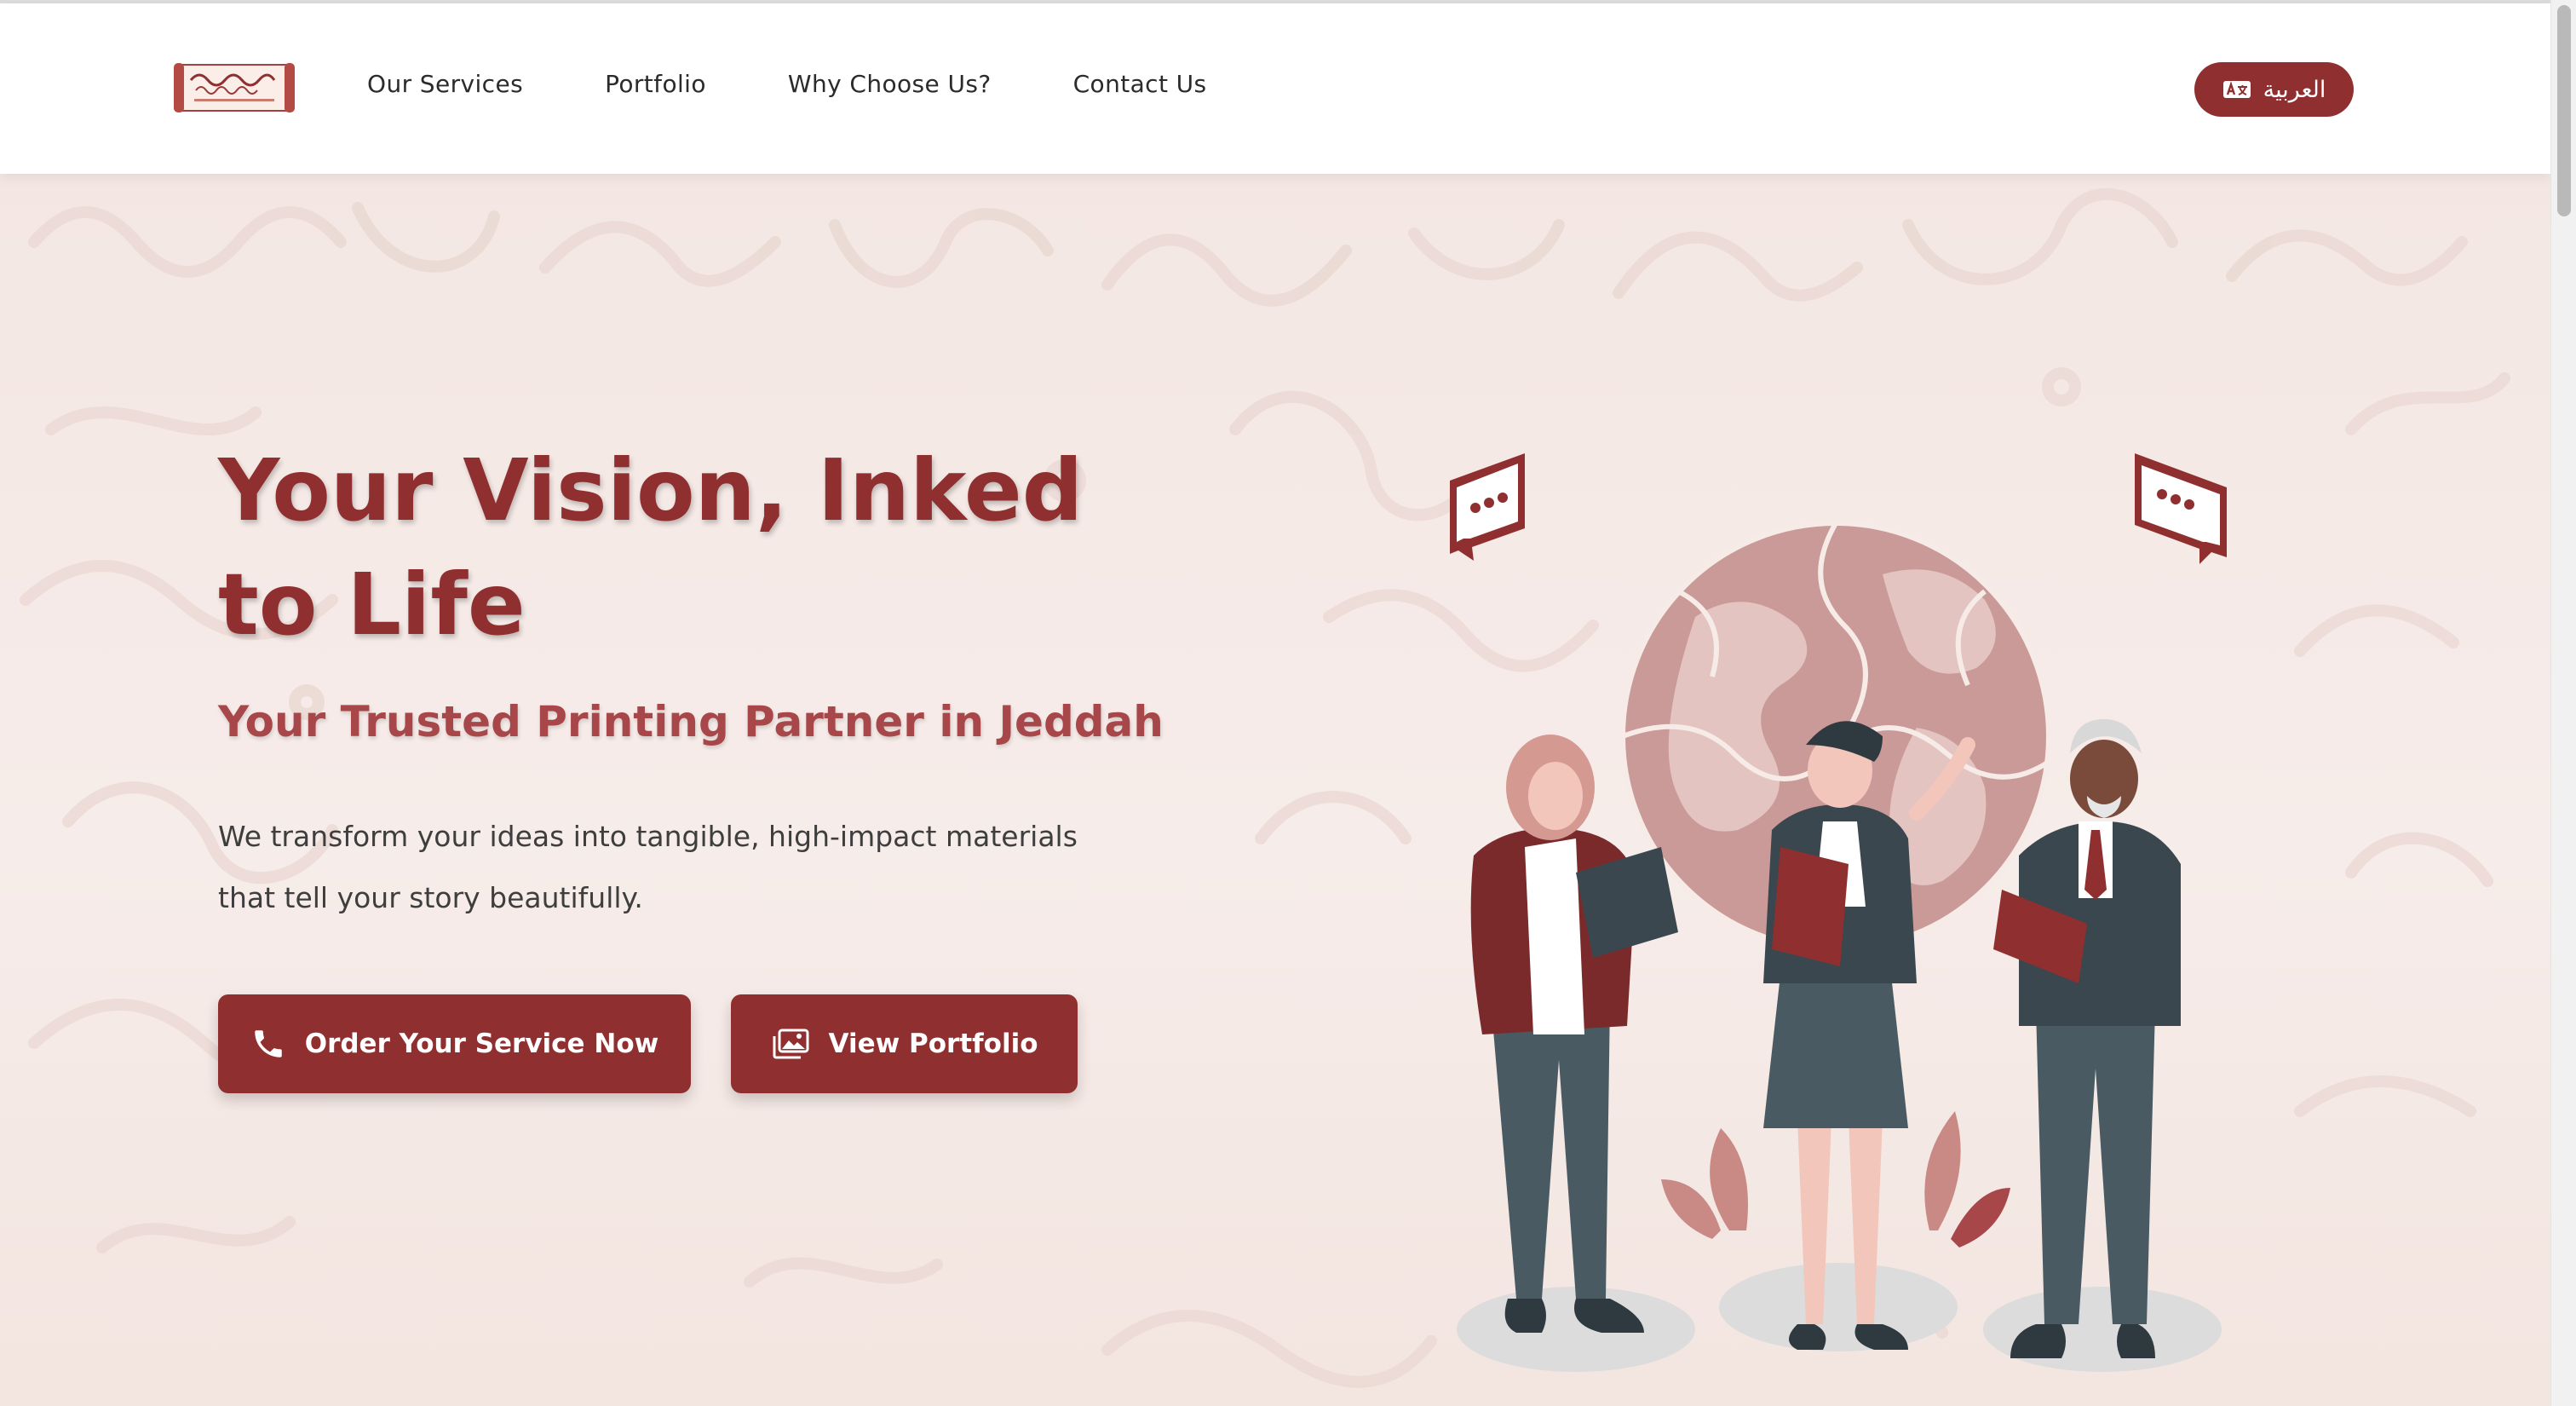 This screenshot has height=1406, width=2576. I want to click on ground-shadow-right, so click(2102, 1329).